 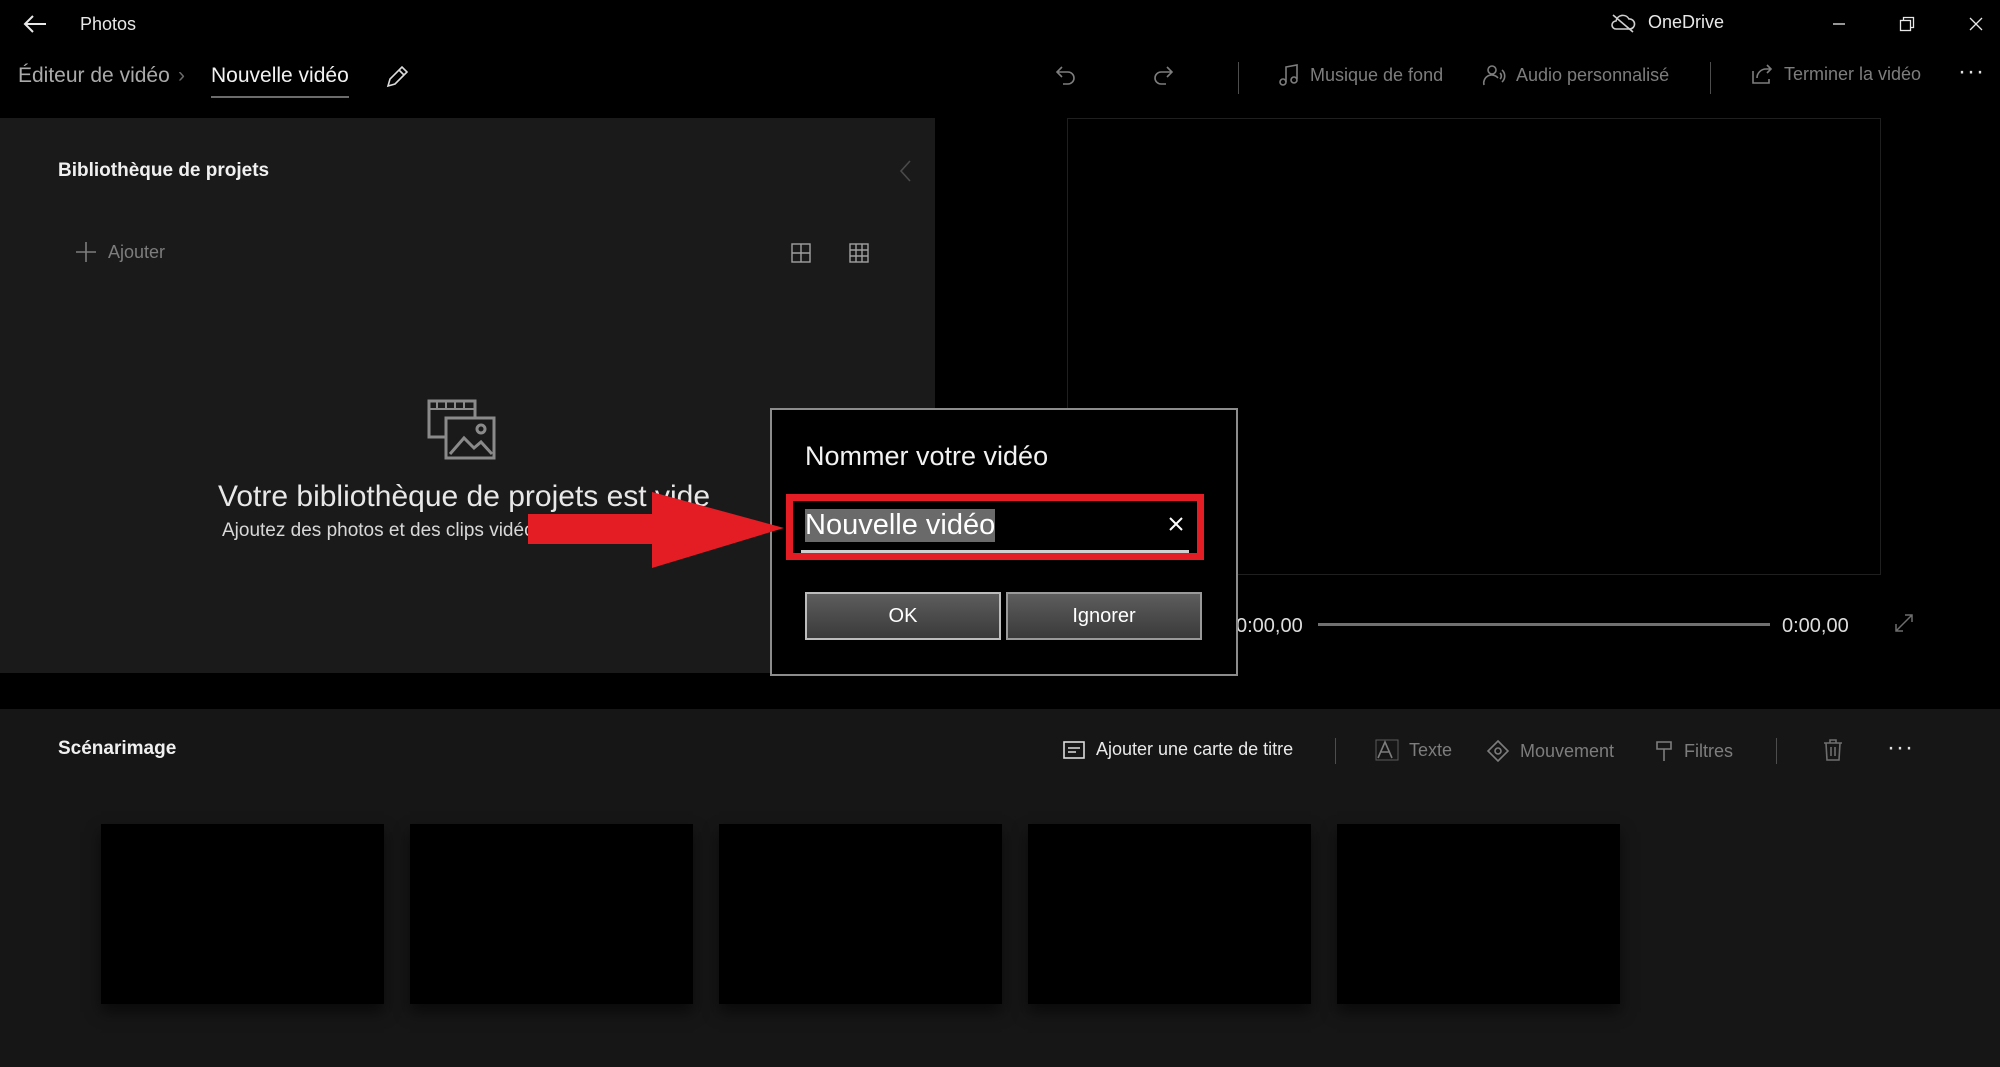 What do you see at coordinates (1623, 23) in the screenshot?
I see `cloud-off-icon` at bounding box center [1623, 23].